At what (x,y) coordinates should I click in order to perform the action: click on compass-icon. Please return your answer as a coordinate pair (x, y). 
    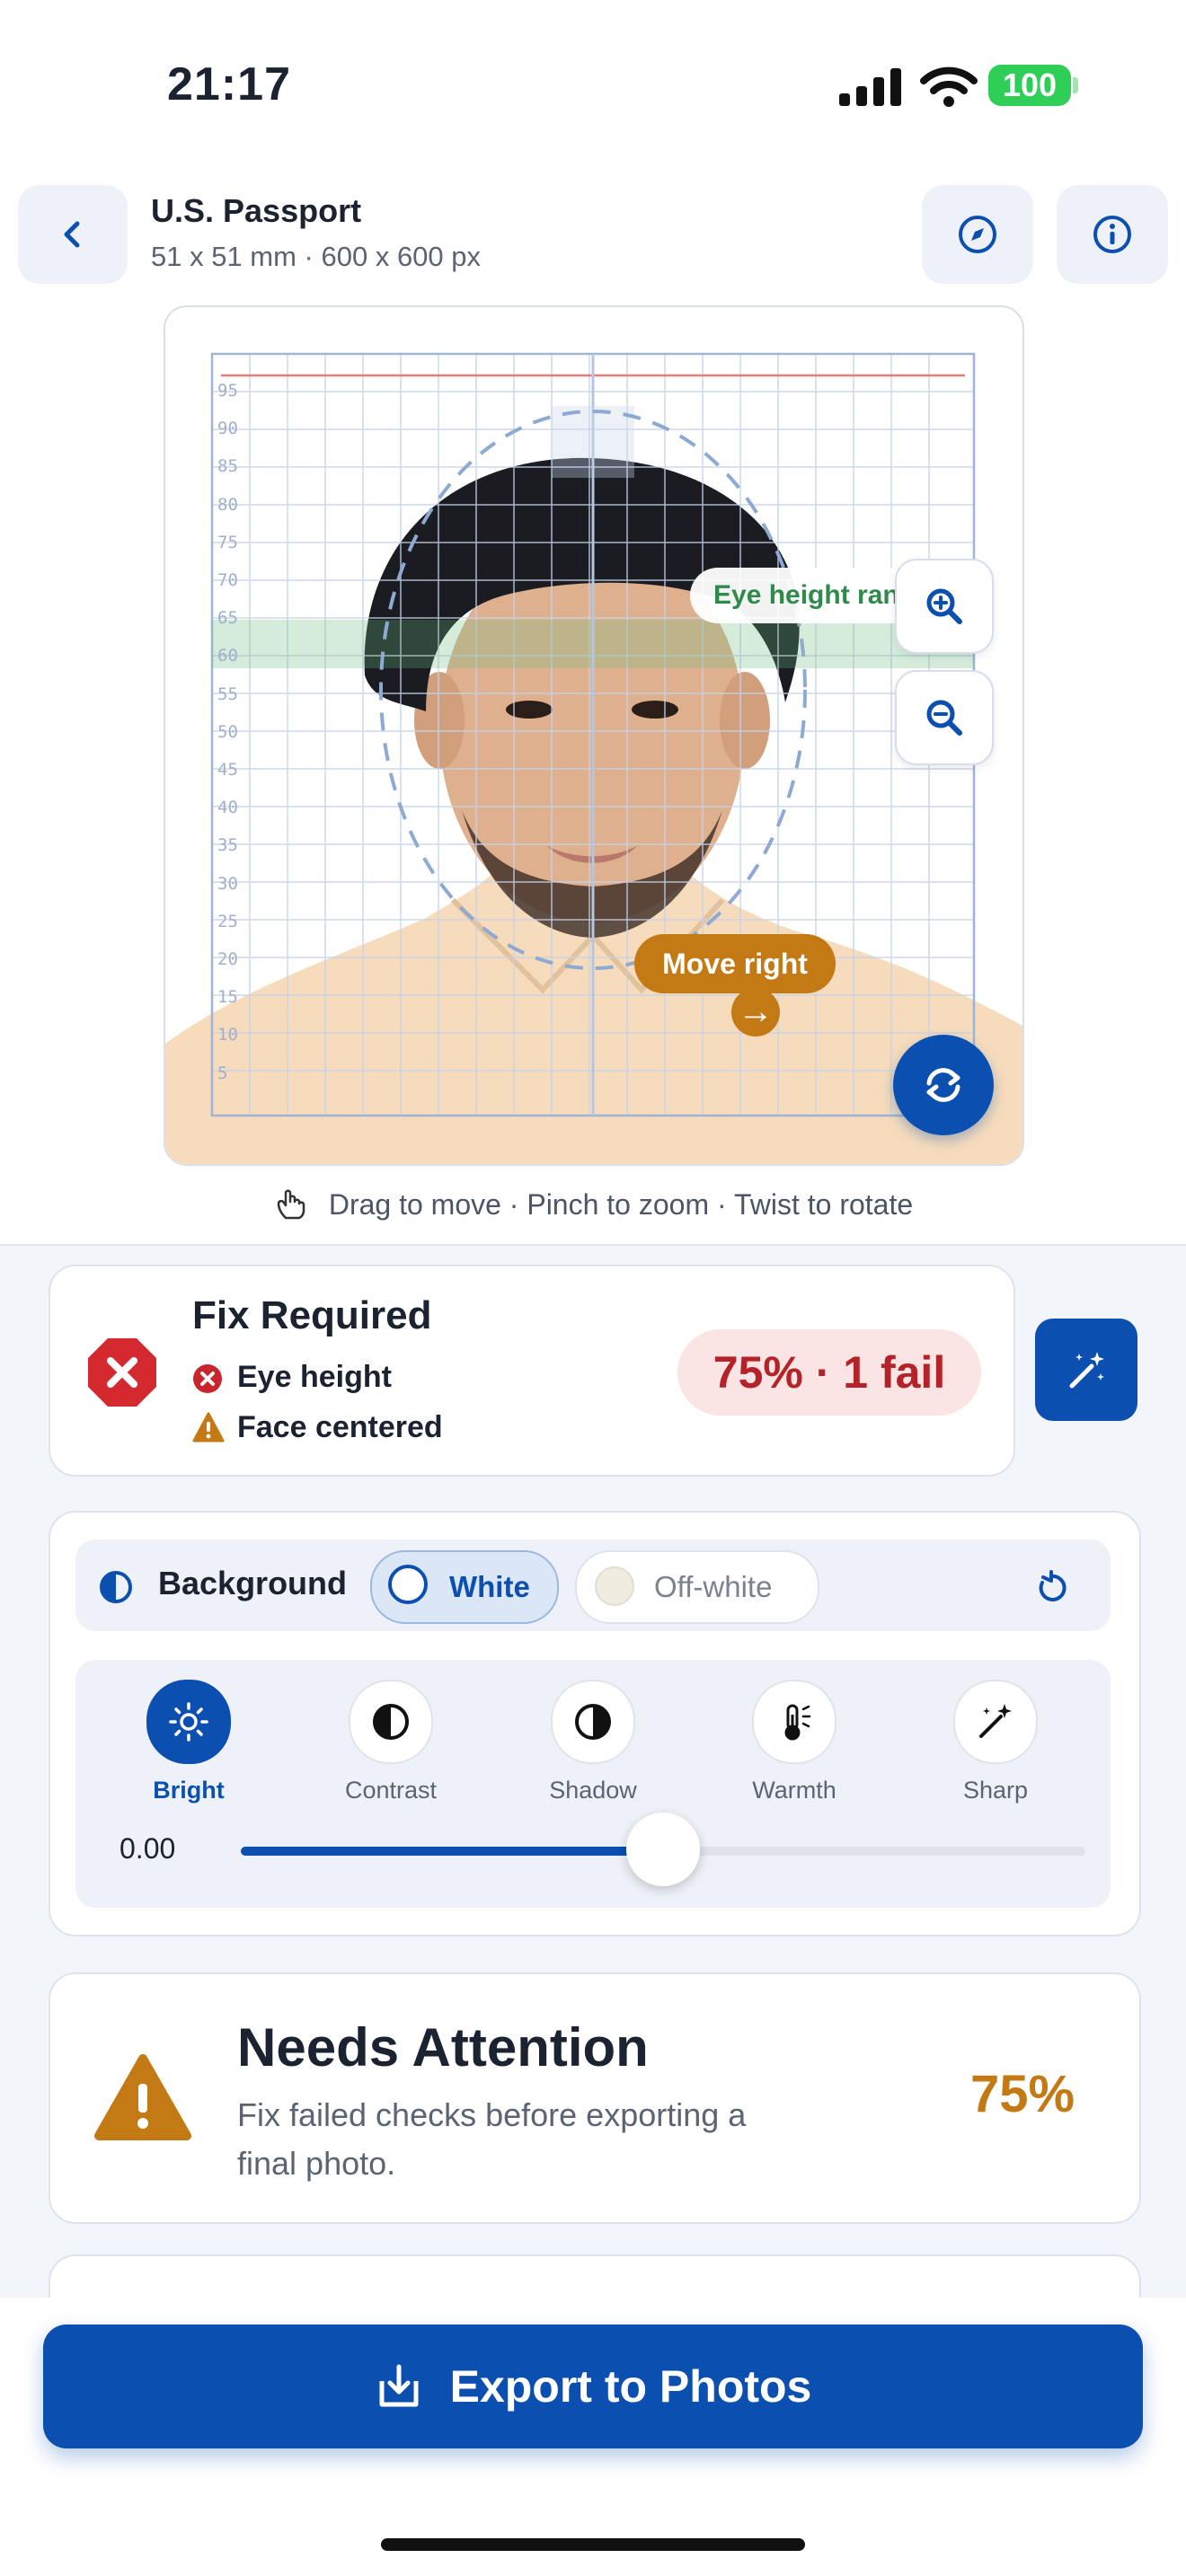
    Looking at the image, I should click on (977, 234).